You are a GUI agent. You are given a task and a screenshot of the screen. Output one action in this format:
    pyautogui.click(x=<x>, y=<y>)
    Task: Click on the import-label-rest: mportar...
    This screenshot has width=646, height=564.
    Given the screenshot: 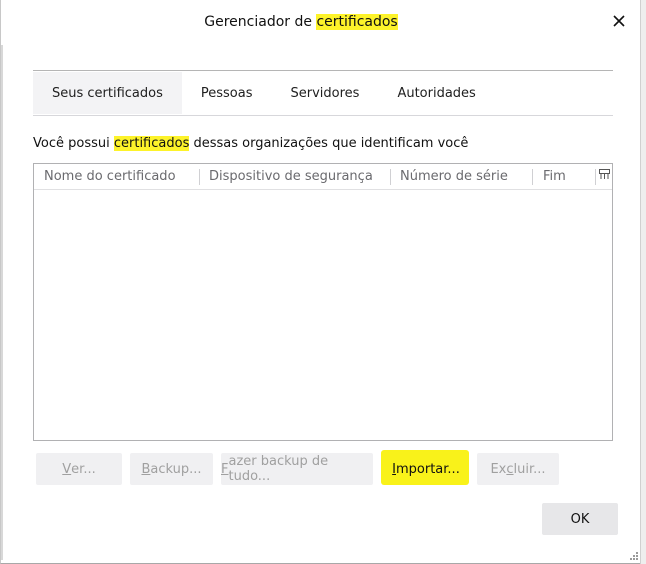 What is the action you would take?
    pyautogui.click(x=428, y=469)
    